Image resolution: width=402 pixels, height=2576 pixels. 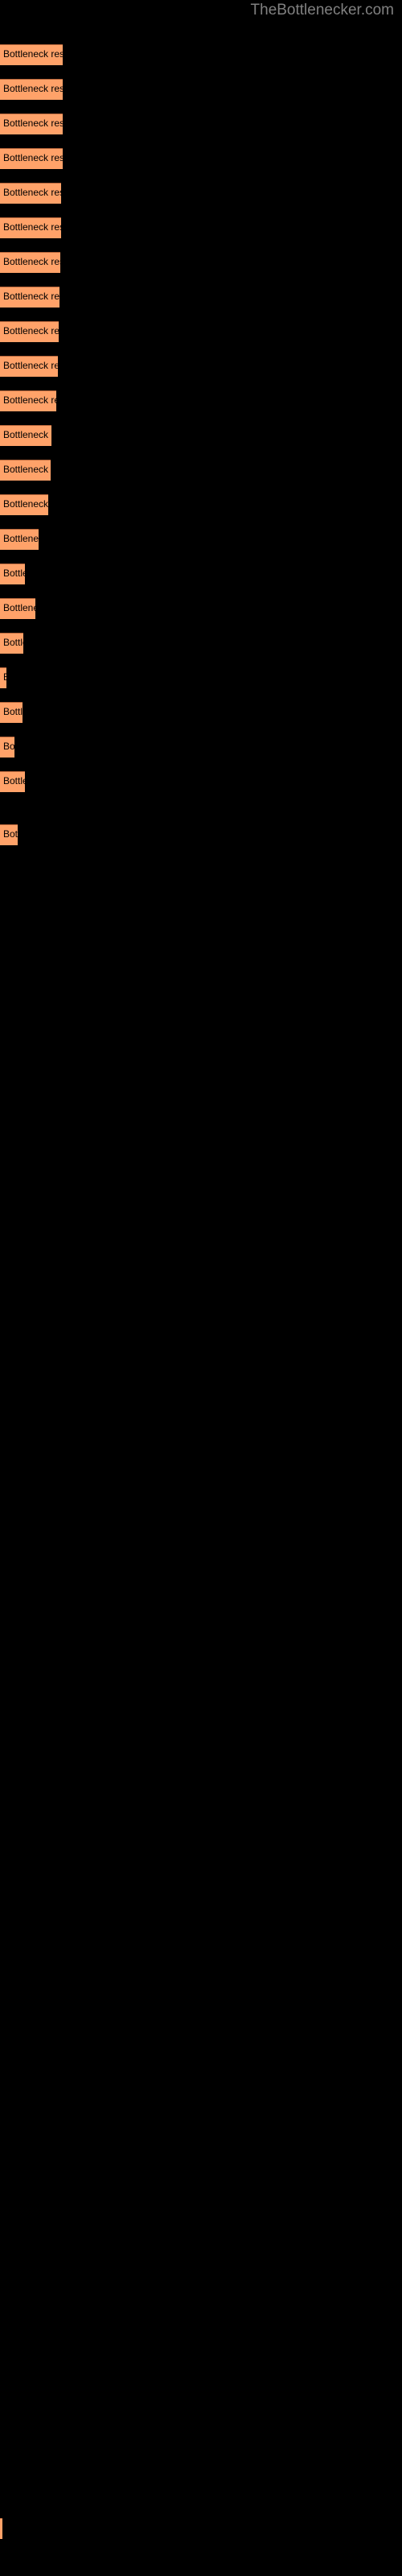 I want to click on bar-8: Bottleneck result, so click(x=29, y=331).